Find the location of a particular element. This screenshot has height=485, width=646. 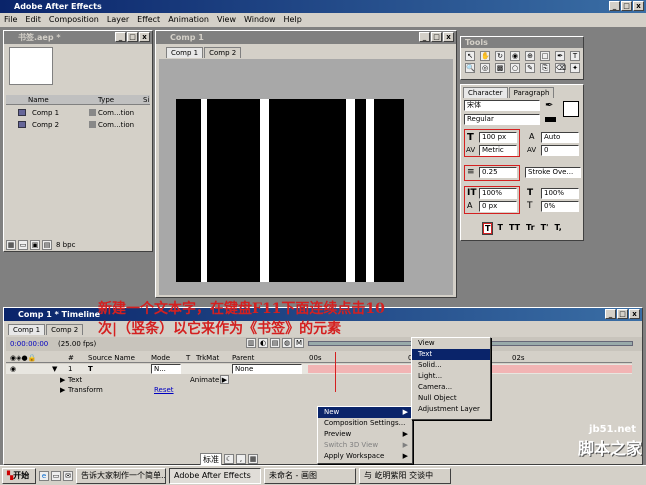

context-menu-item-apply-workspace: Apply Workspace ▶ is located at coordinates (365, 456).